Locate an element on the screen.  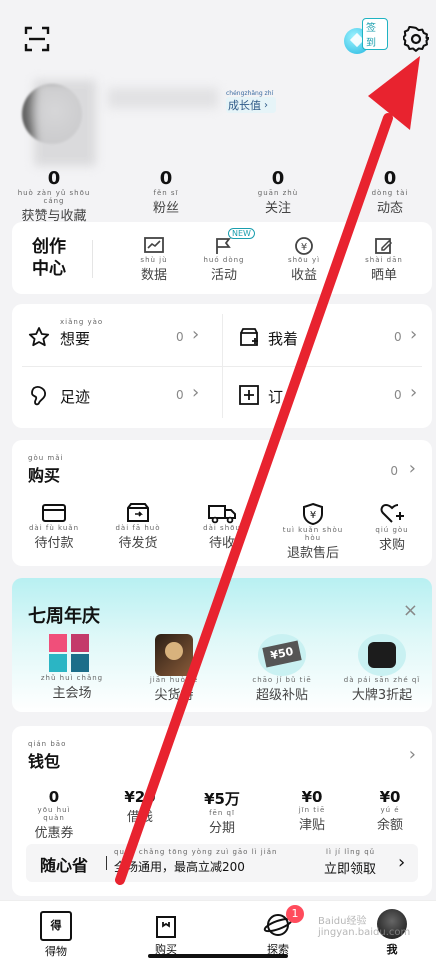
new-badge: NEW is located at coordinates (241, 233).